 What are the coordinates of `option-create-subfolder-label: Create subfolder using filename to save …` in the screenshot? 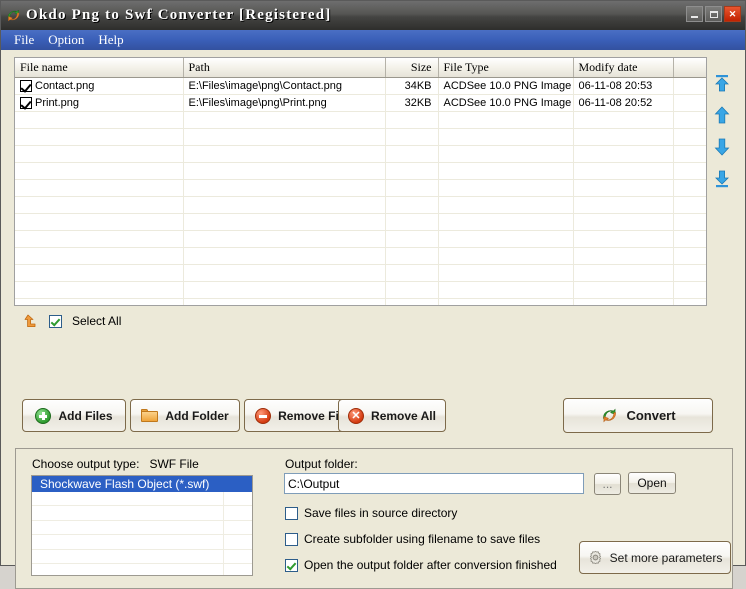 It's located at (422, 539).